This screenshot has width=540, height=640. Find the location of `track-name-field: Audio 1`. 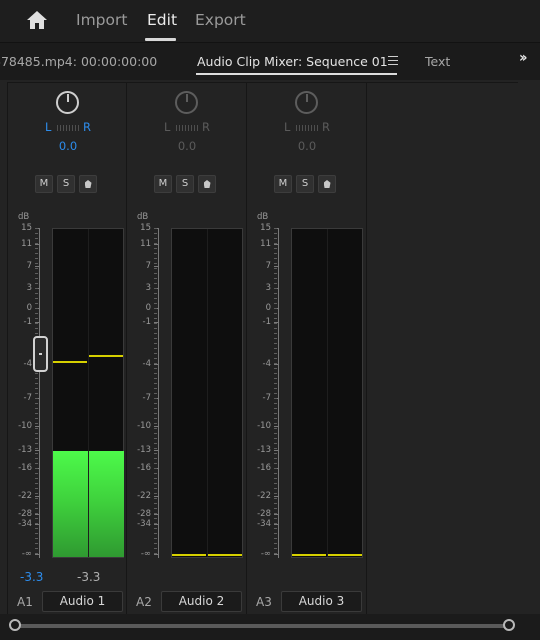

track-name-field: Audio 1 is located at coordinates (82, 601).